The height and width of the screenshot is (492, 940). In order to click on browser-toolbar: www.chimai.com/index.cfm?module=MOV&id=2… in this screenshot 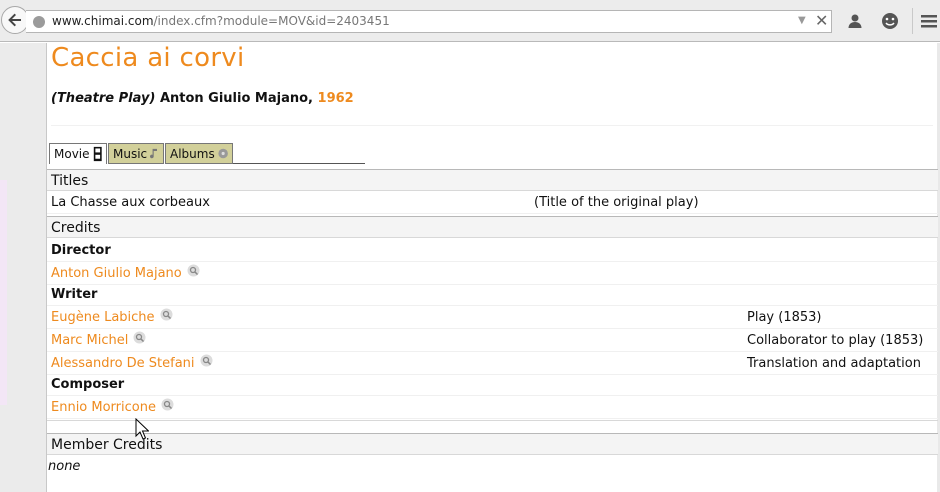, I will do `click(470, 21)`.